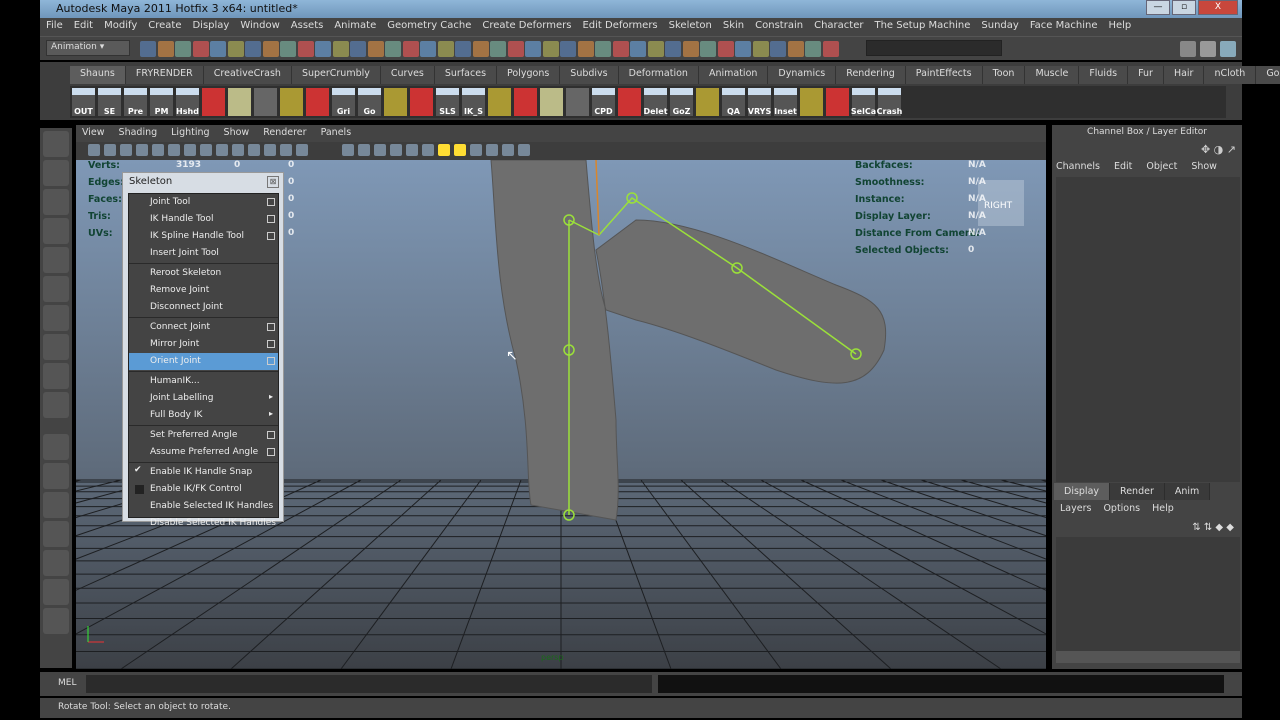 The height and width of the screenshot is (720, 1280). I want to click on close-button: X, so click(1218, 7).